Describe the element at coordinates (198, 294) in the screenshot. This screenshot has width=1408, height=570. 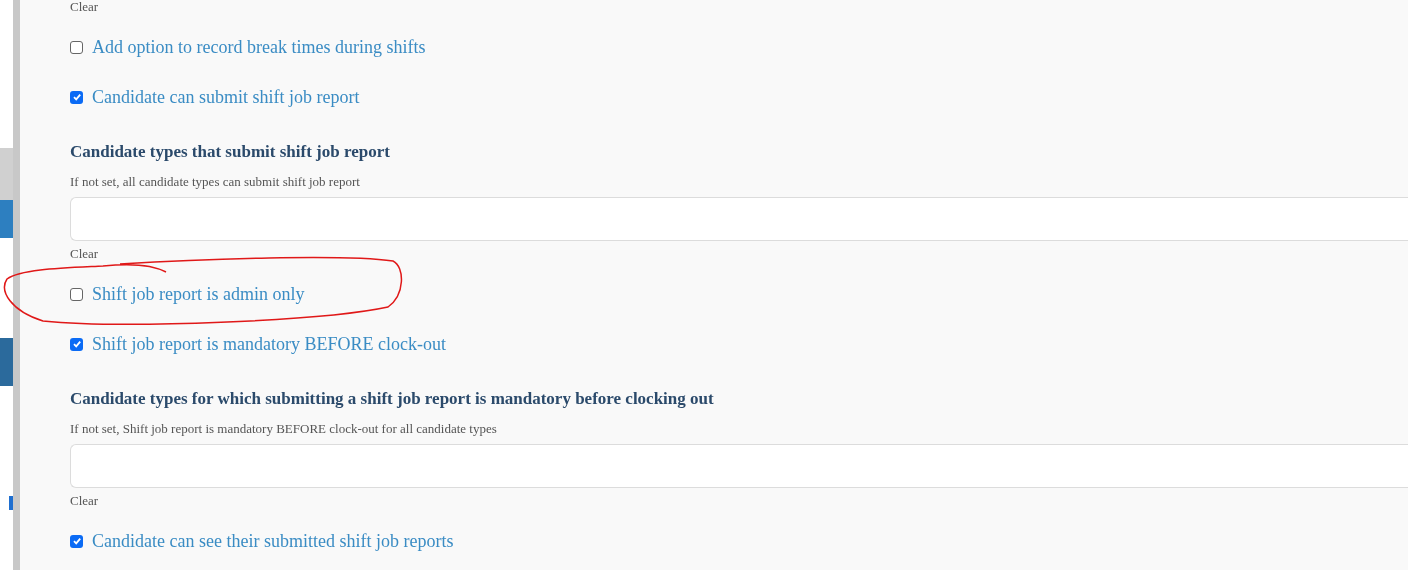
I see `checkbox-label: Shift job report is admin only` at that location.